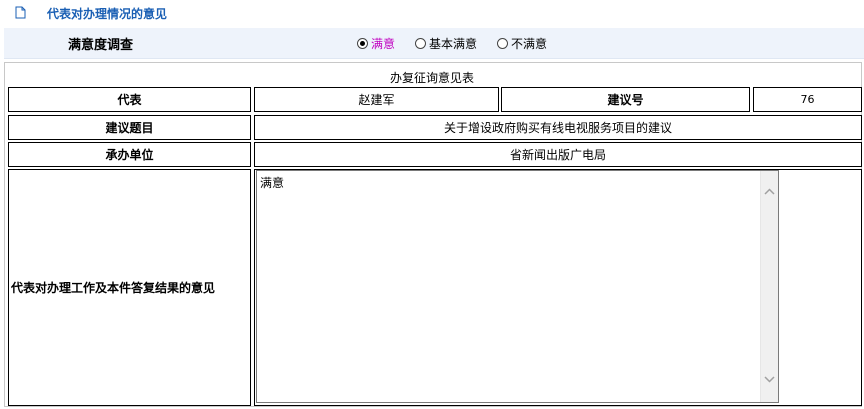 This screenshot has height=409, width=864. What do you see at coordinates (558, 154) in the screenshot?
I see `handling-unit-value: 省新闻出版广电局` at bounding box center [558, 154].